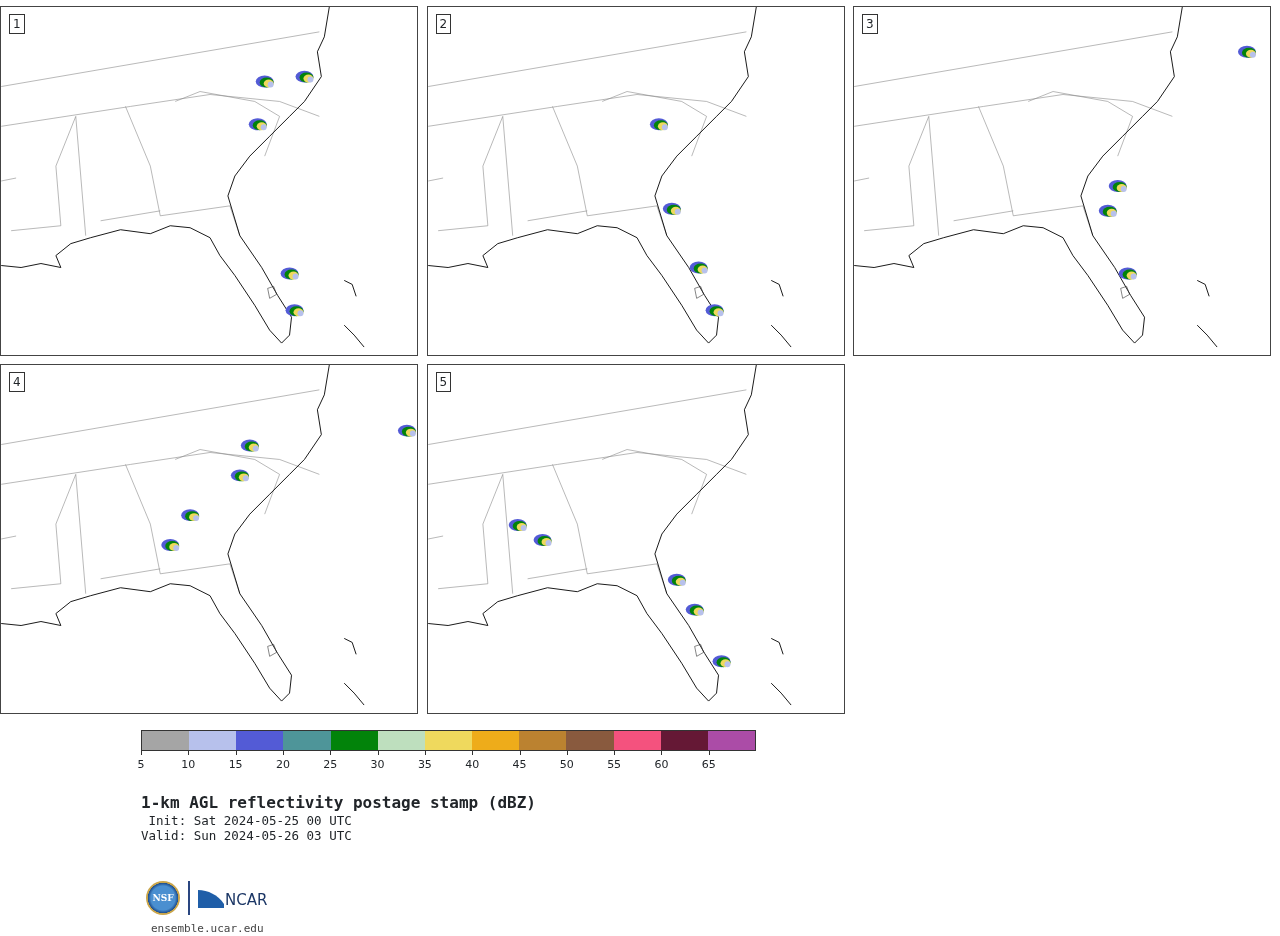 This screenshot has height=936, width=1280. What do you see at coordinates (443, 24) in the screenshot?
I see `panel-number: 2` at bounding box center [443, 24].